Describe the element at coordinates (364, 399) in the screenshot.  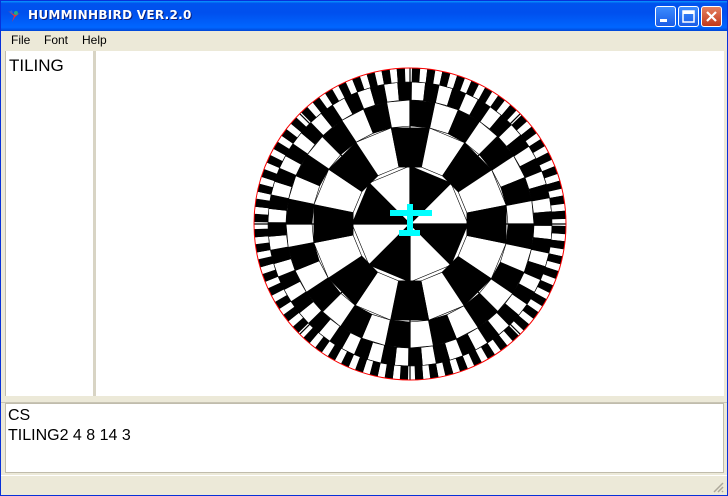
I see `splitter` at that location.